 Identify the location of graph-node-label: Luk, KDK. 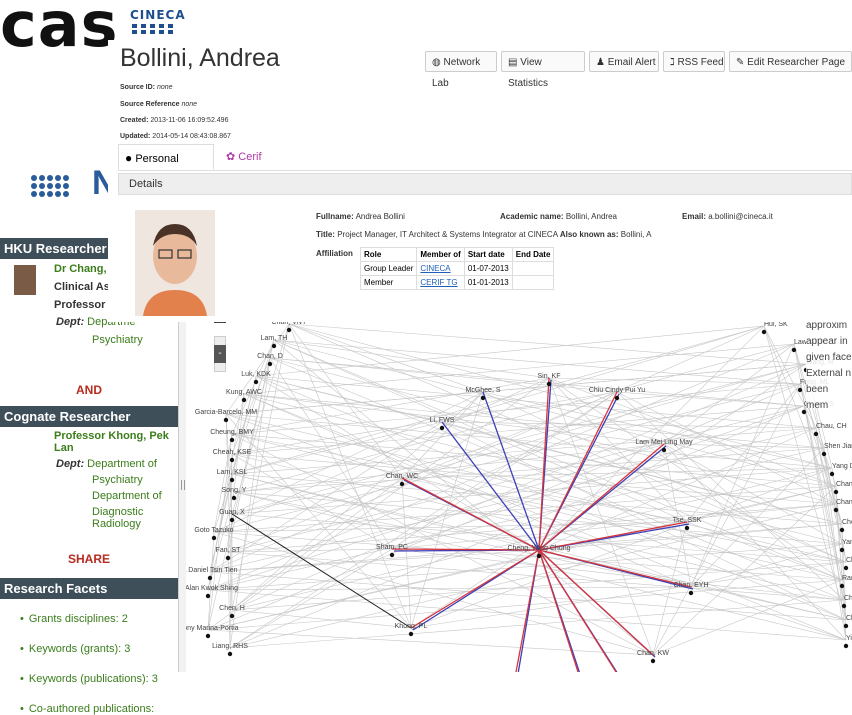
(256, 374).